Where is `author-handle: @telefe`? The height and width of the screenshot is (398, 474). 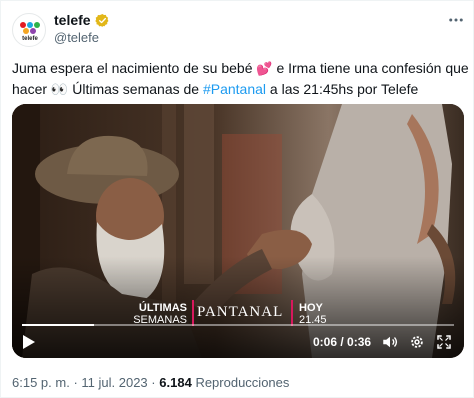 author-handle: @telefe is located at coordinates (76, 37).